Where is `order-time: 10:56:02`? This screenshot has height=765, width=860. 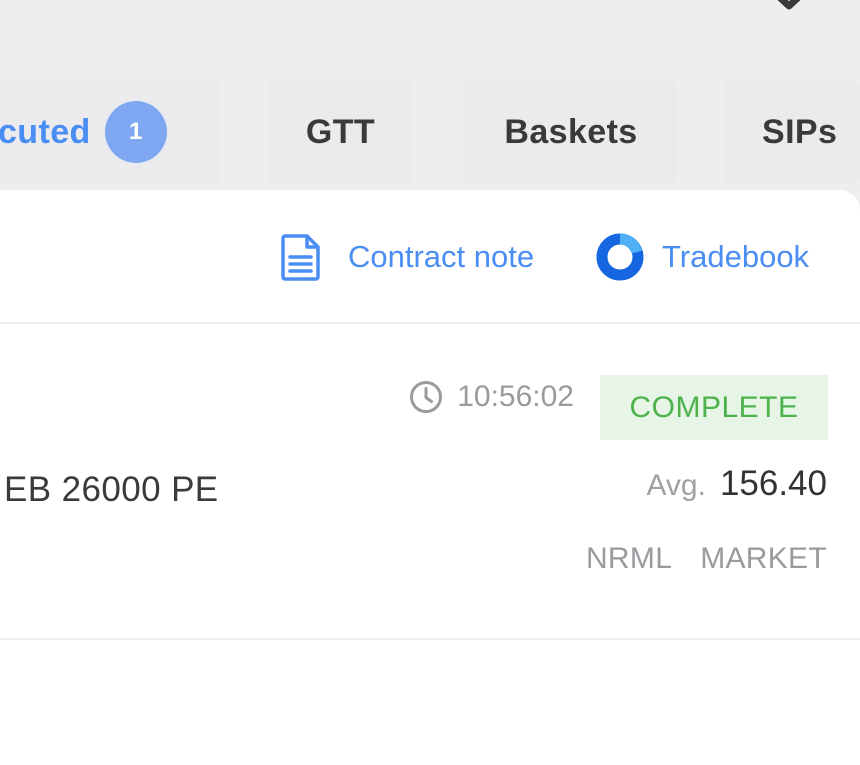 order-time: 10:56:02 is located at coordinates (491, 397).